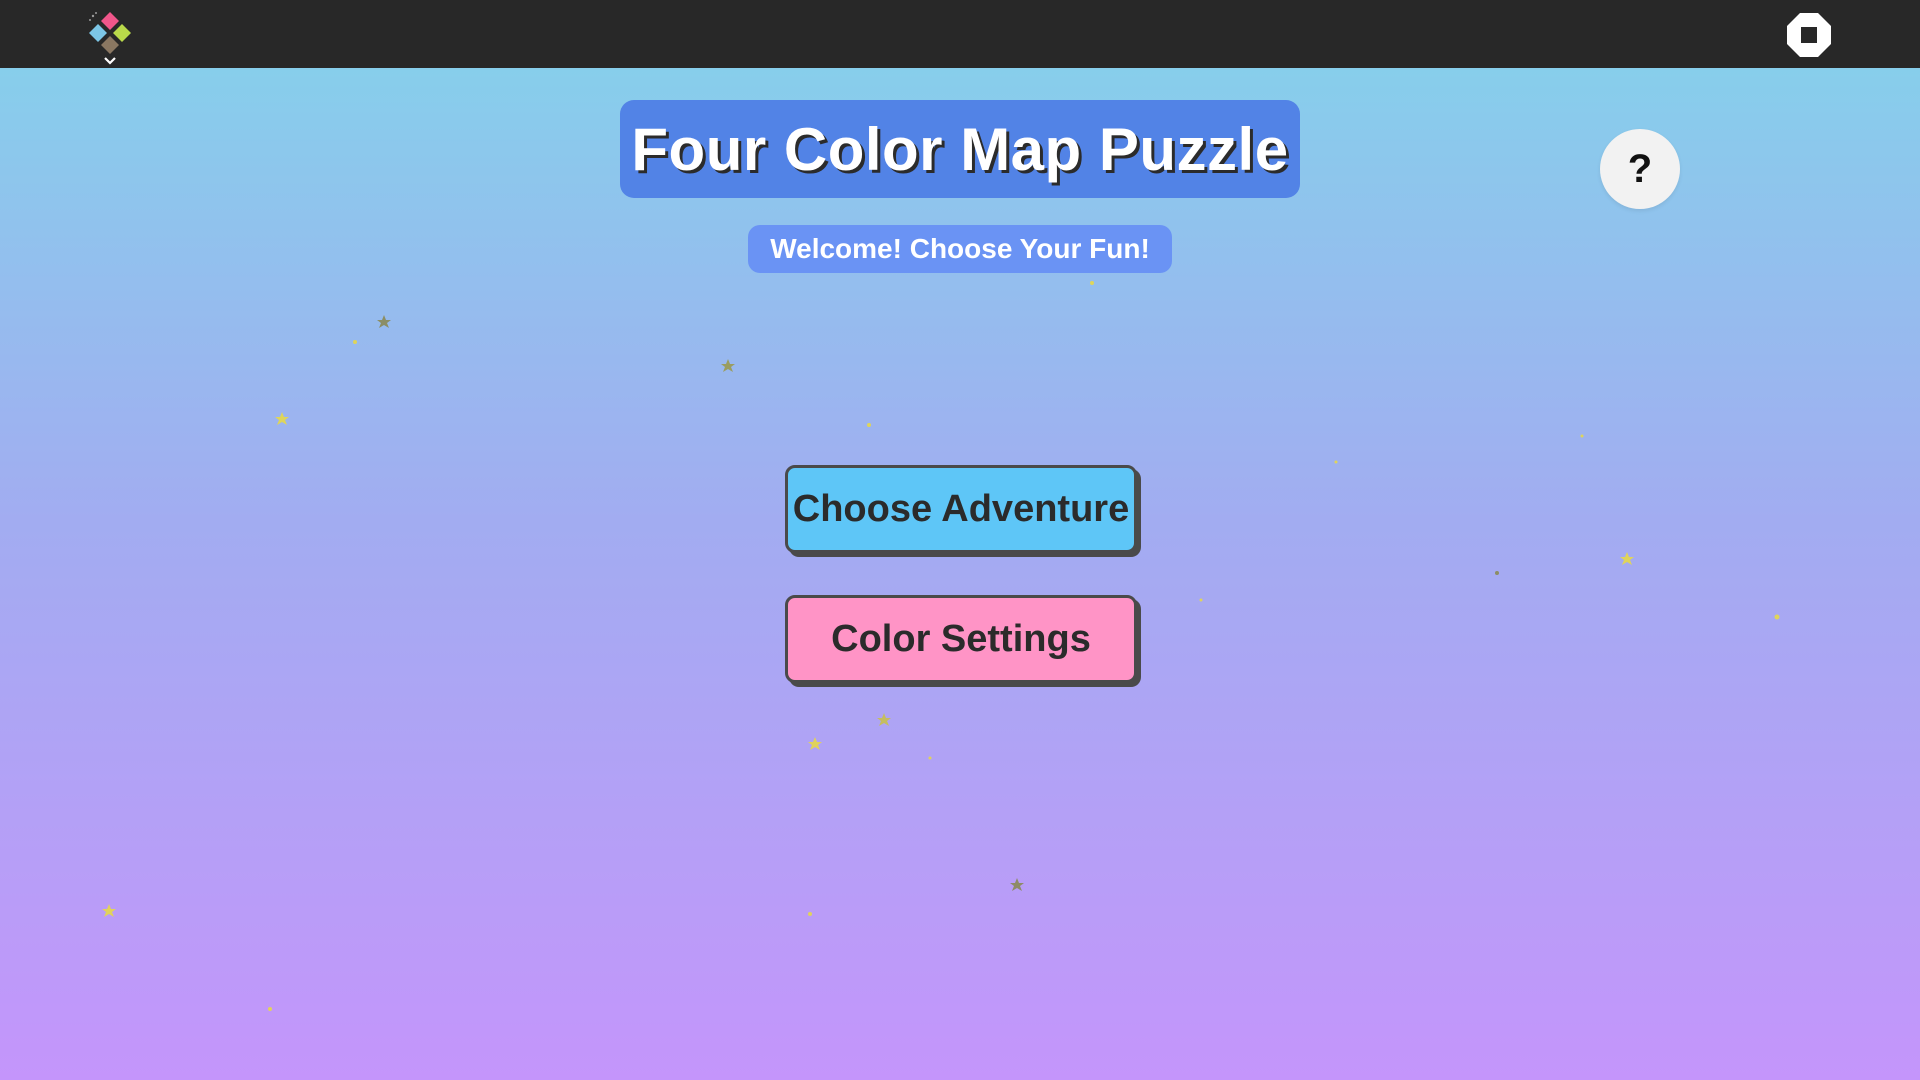  What do you see at coordinates (960, 34) in the screenshot?
I see `toolbar` at bounding box center [960, 34].